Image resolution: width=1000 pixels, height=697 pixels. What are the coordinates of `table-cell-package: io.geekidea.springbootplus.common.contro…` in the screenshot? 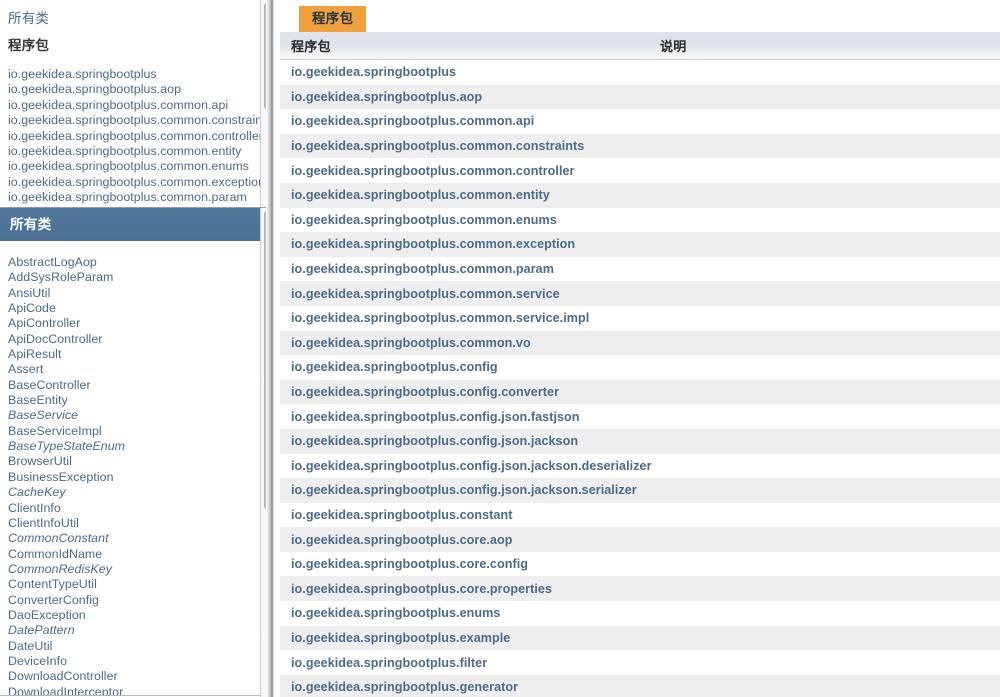 It's located at (464, 170).